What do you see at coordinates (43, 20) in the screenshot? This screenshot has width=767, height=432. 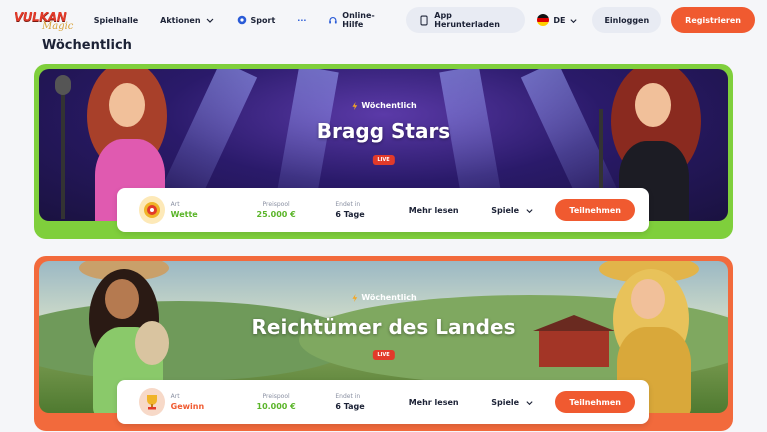 I see `vulkan-logo: VULKAN Magic` at bounding box center [43, 20].